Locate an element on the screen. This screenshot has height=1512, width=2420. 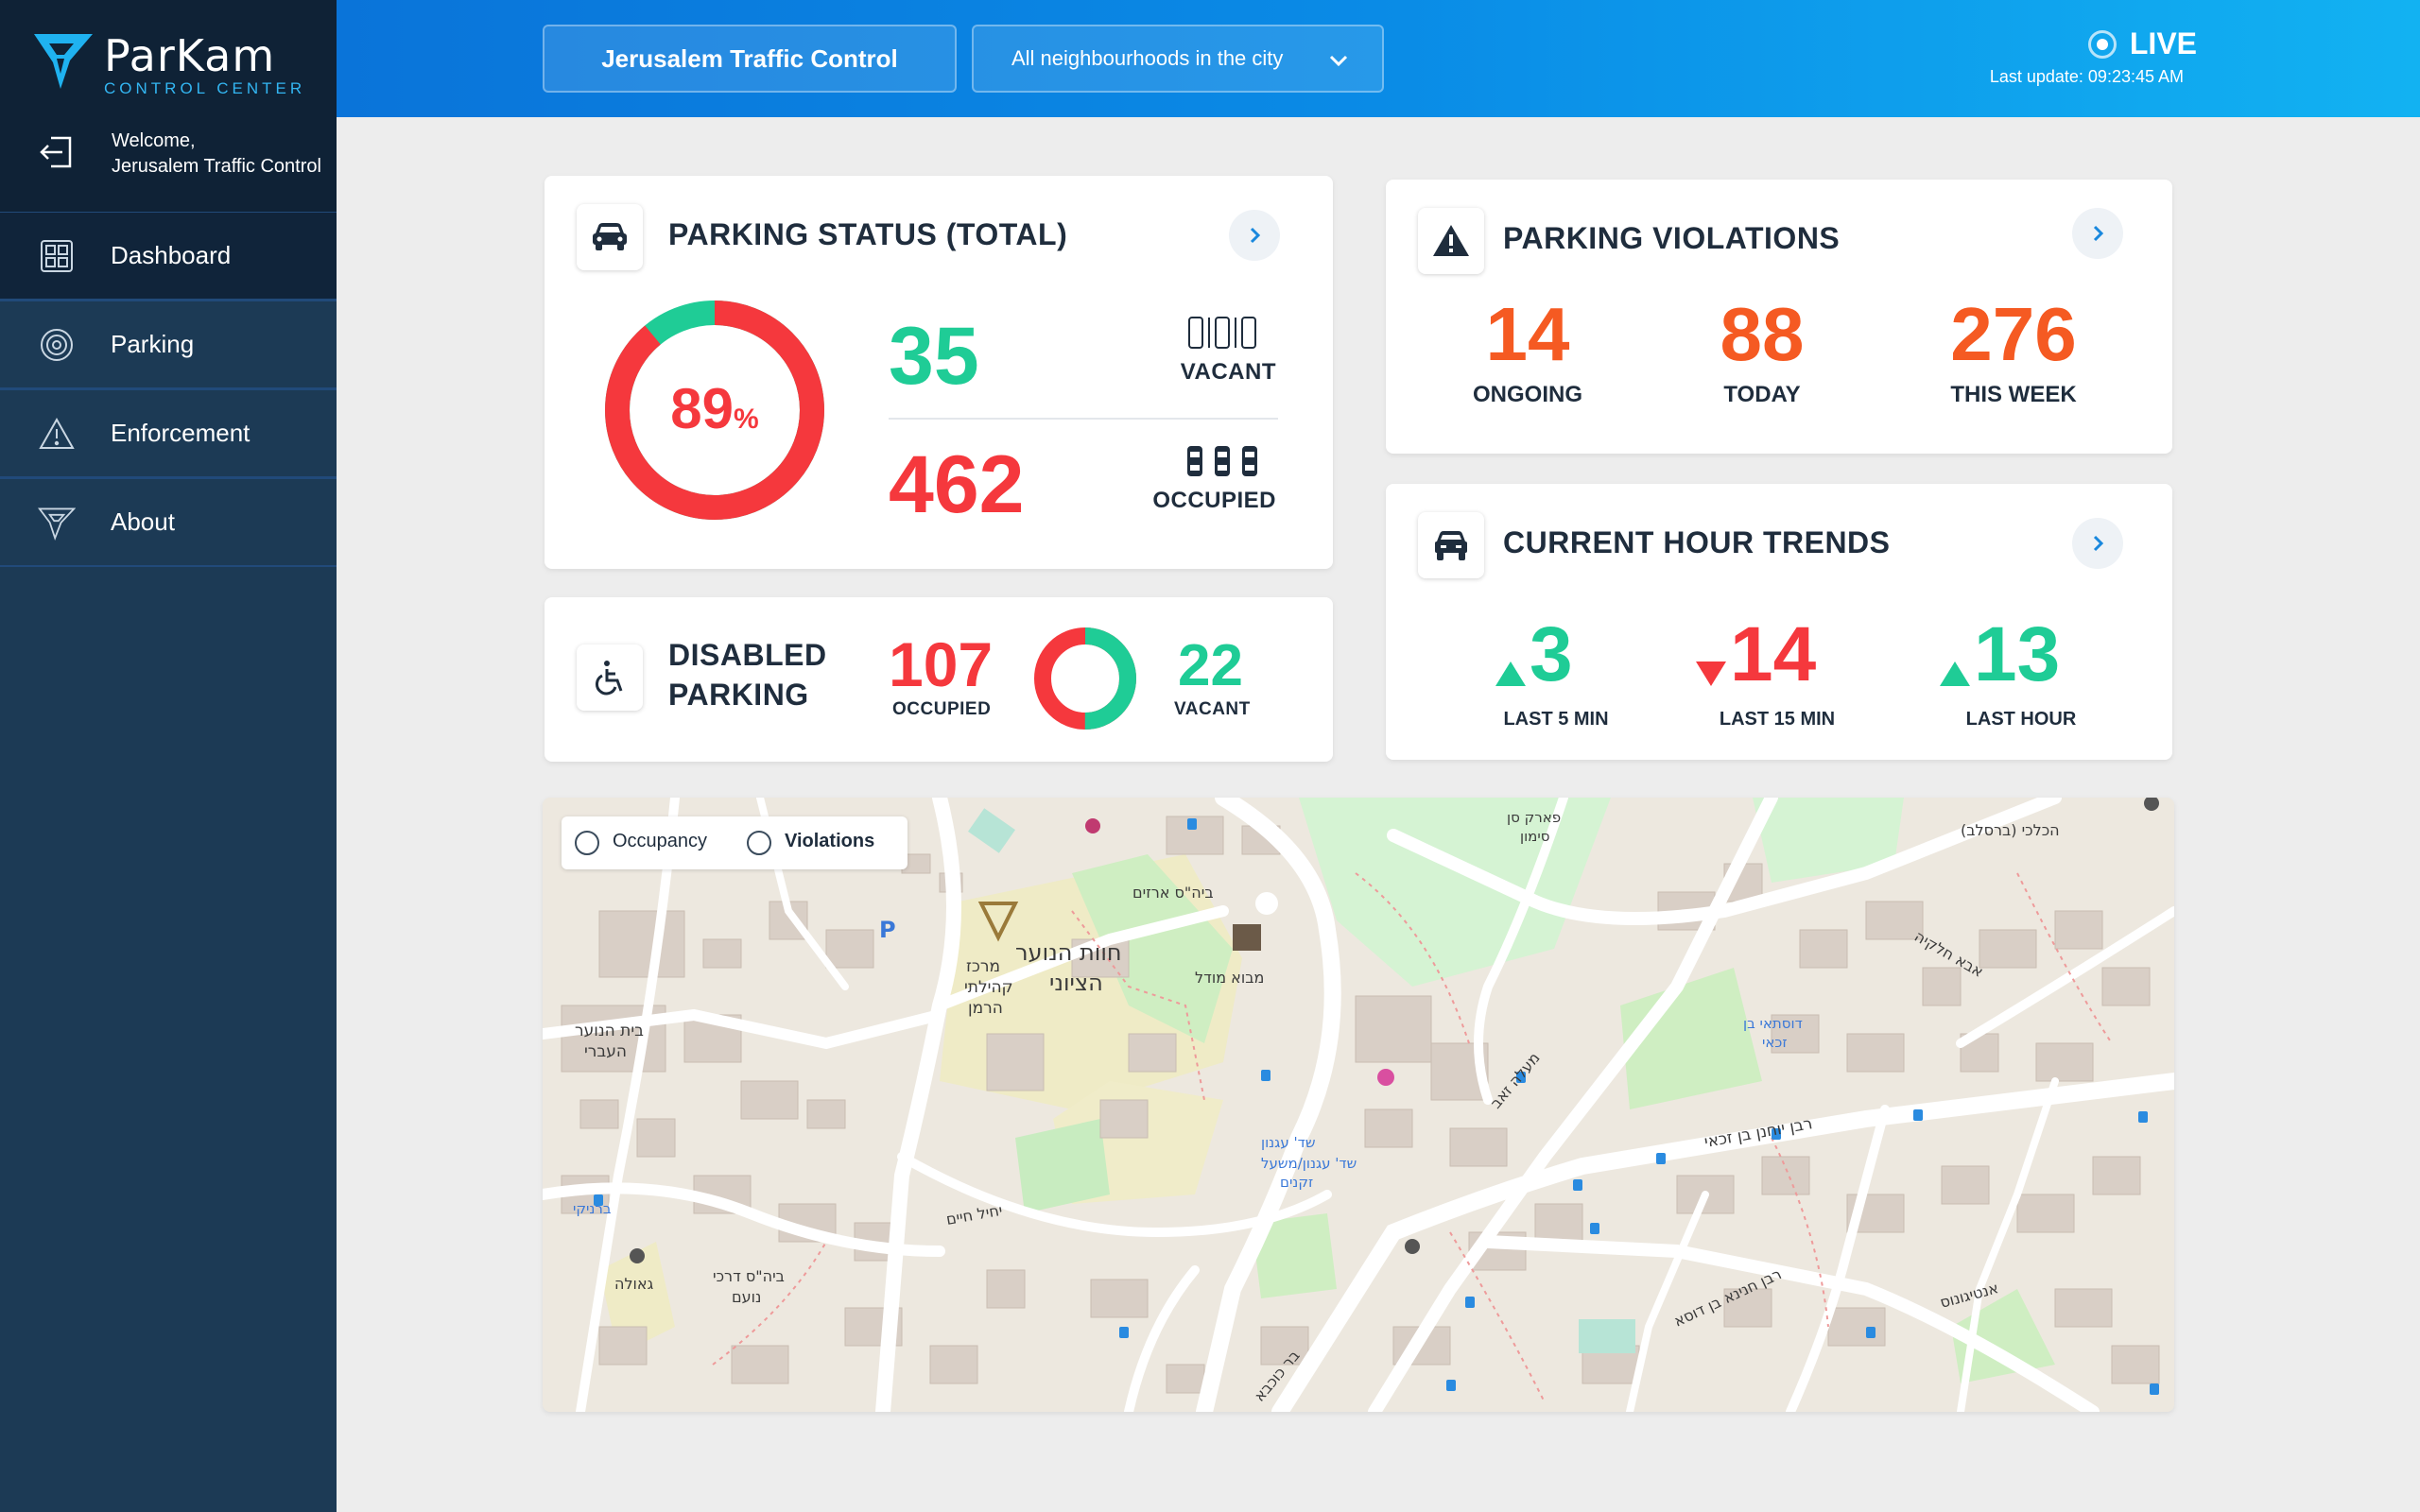
parkam-logo-icon is located at coordinates (63, 61).